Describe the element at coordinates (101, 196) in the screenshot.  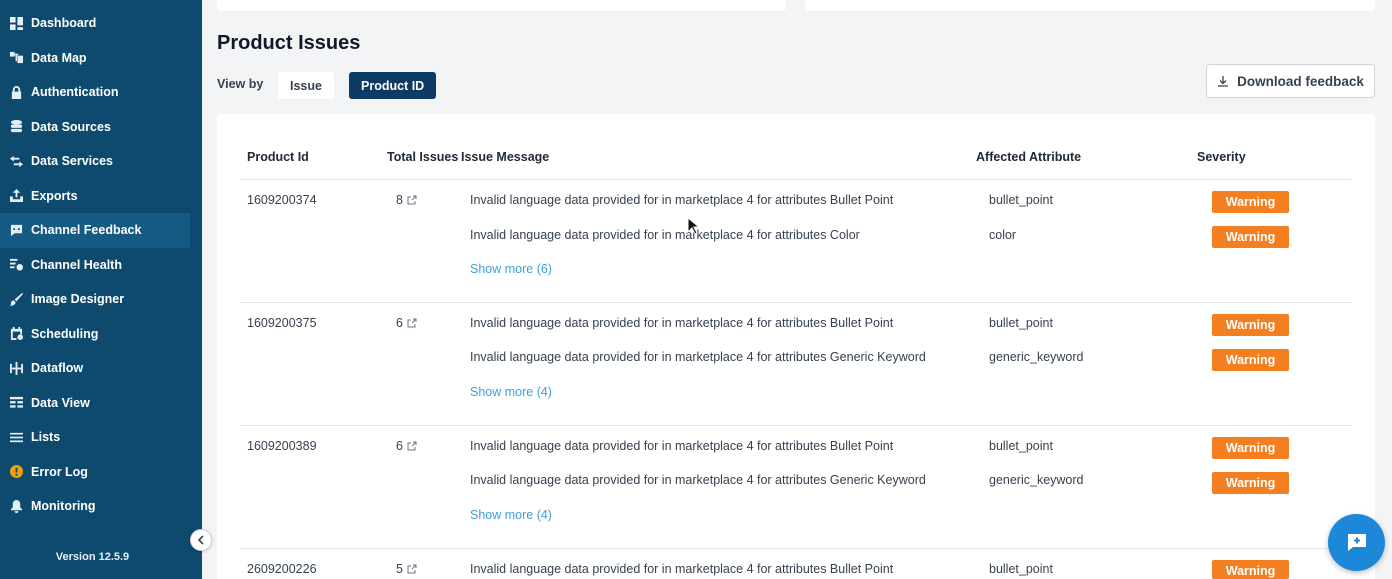
I see `sidebar-item-exports: Exports` at that location.